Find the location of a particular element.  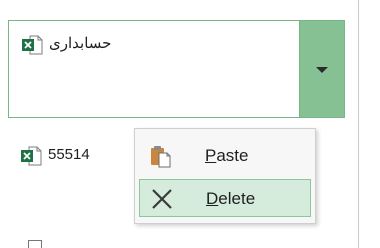

file-dropdown-button is located at coordinates (321, 69).